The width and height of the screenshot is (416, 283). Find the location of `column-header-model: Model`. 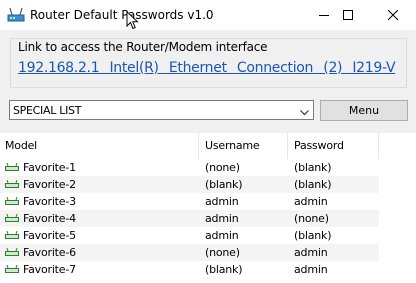

column-header-model: Model is located at coordinates (21, 146).